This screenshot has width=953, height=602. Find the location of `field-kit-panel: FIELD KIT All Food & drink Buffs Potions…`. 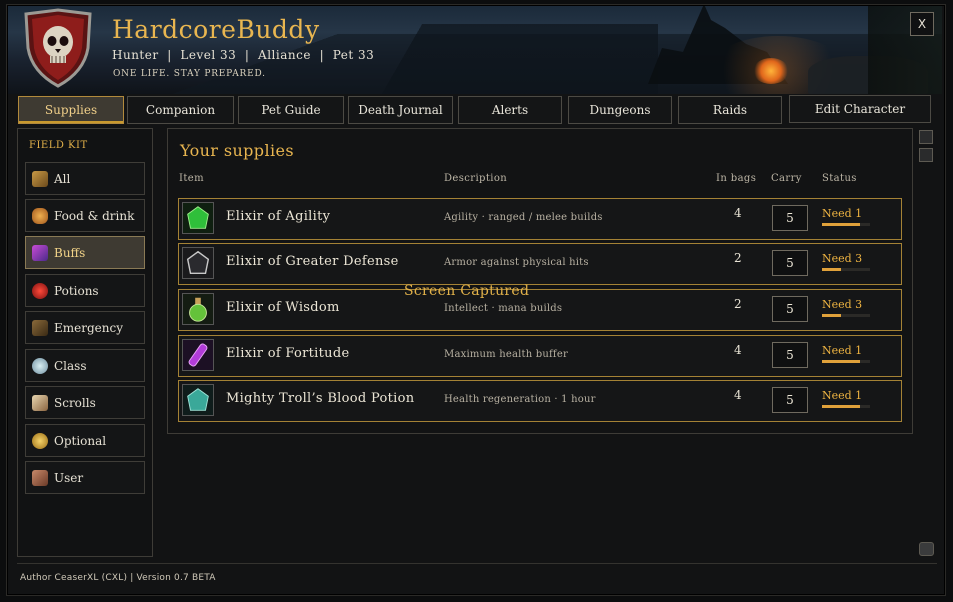

field-kit-panel: FIELD KIT All Food & drink Buffs Potions… is located at coordinates (85, 342).